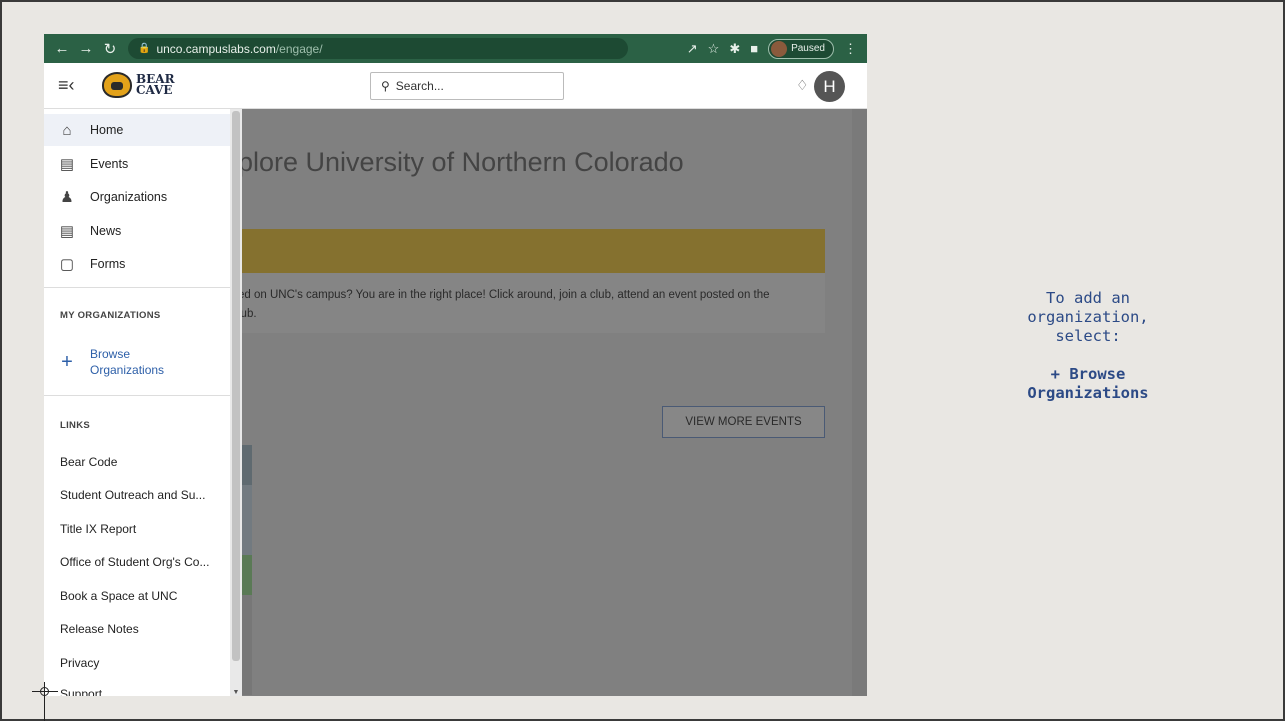 The height and width of the screenshot is (721, 1285). I want to click on url-path: /engage/, so click(299, 48).